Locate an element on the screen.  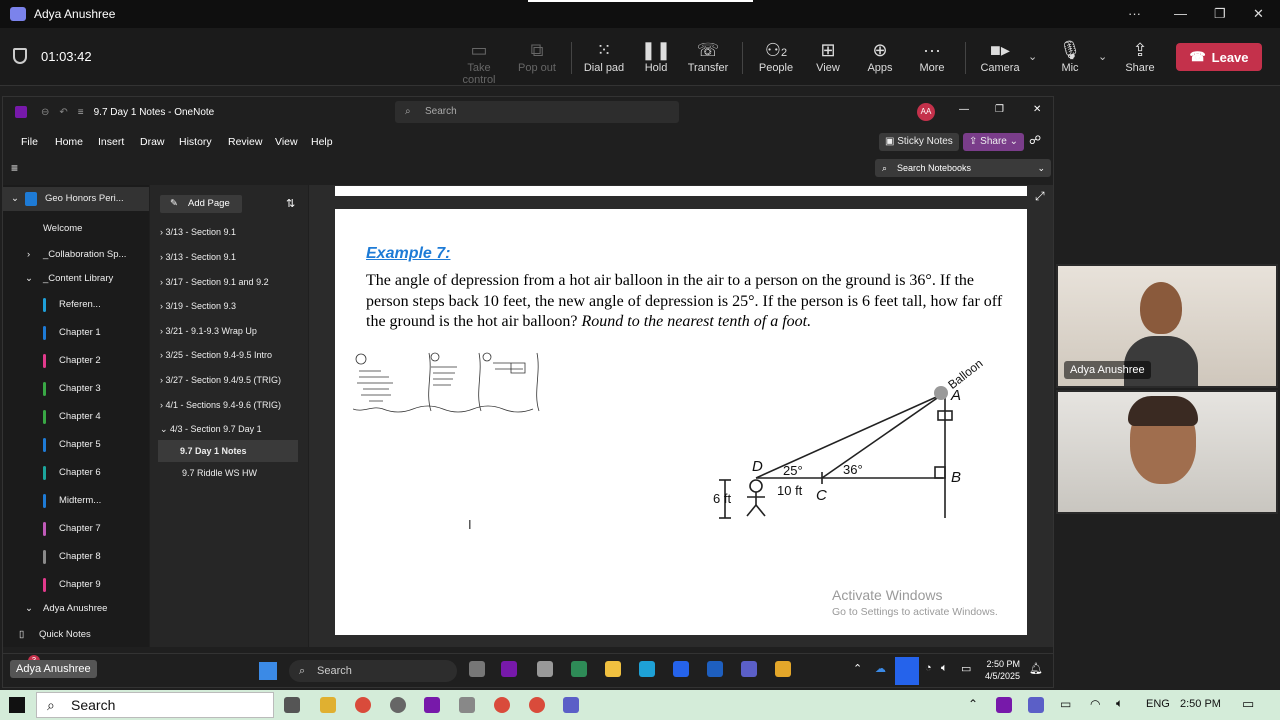
avatar: AA is located at coordinates (926, 112).